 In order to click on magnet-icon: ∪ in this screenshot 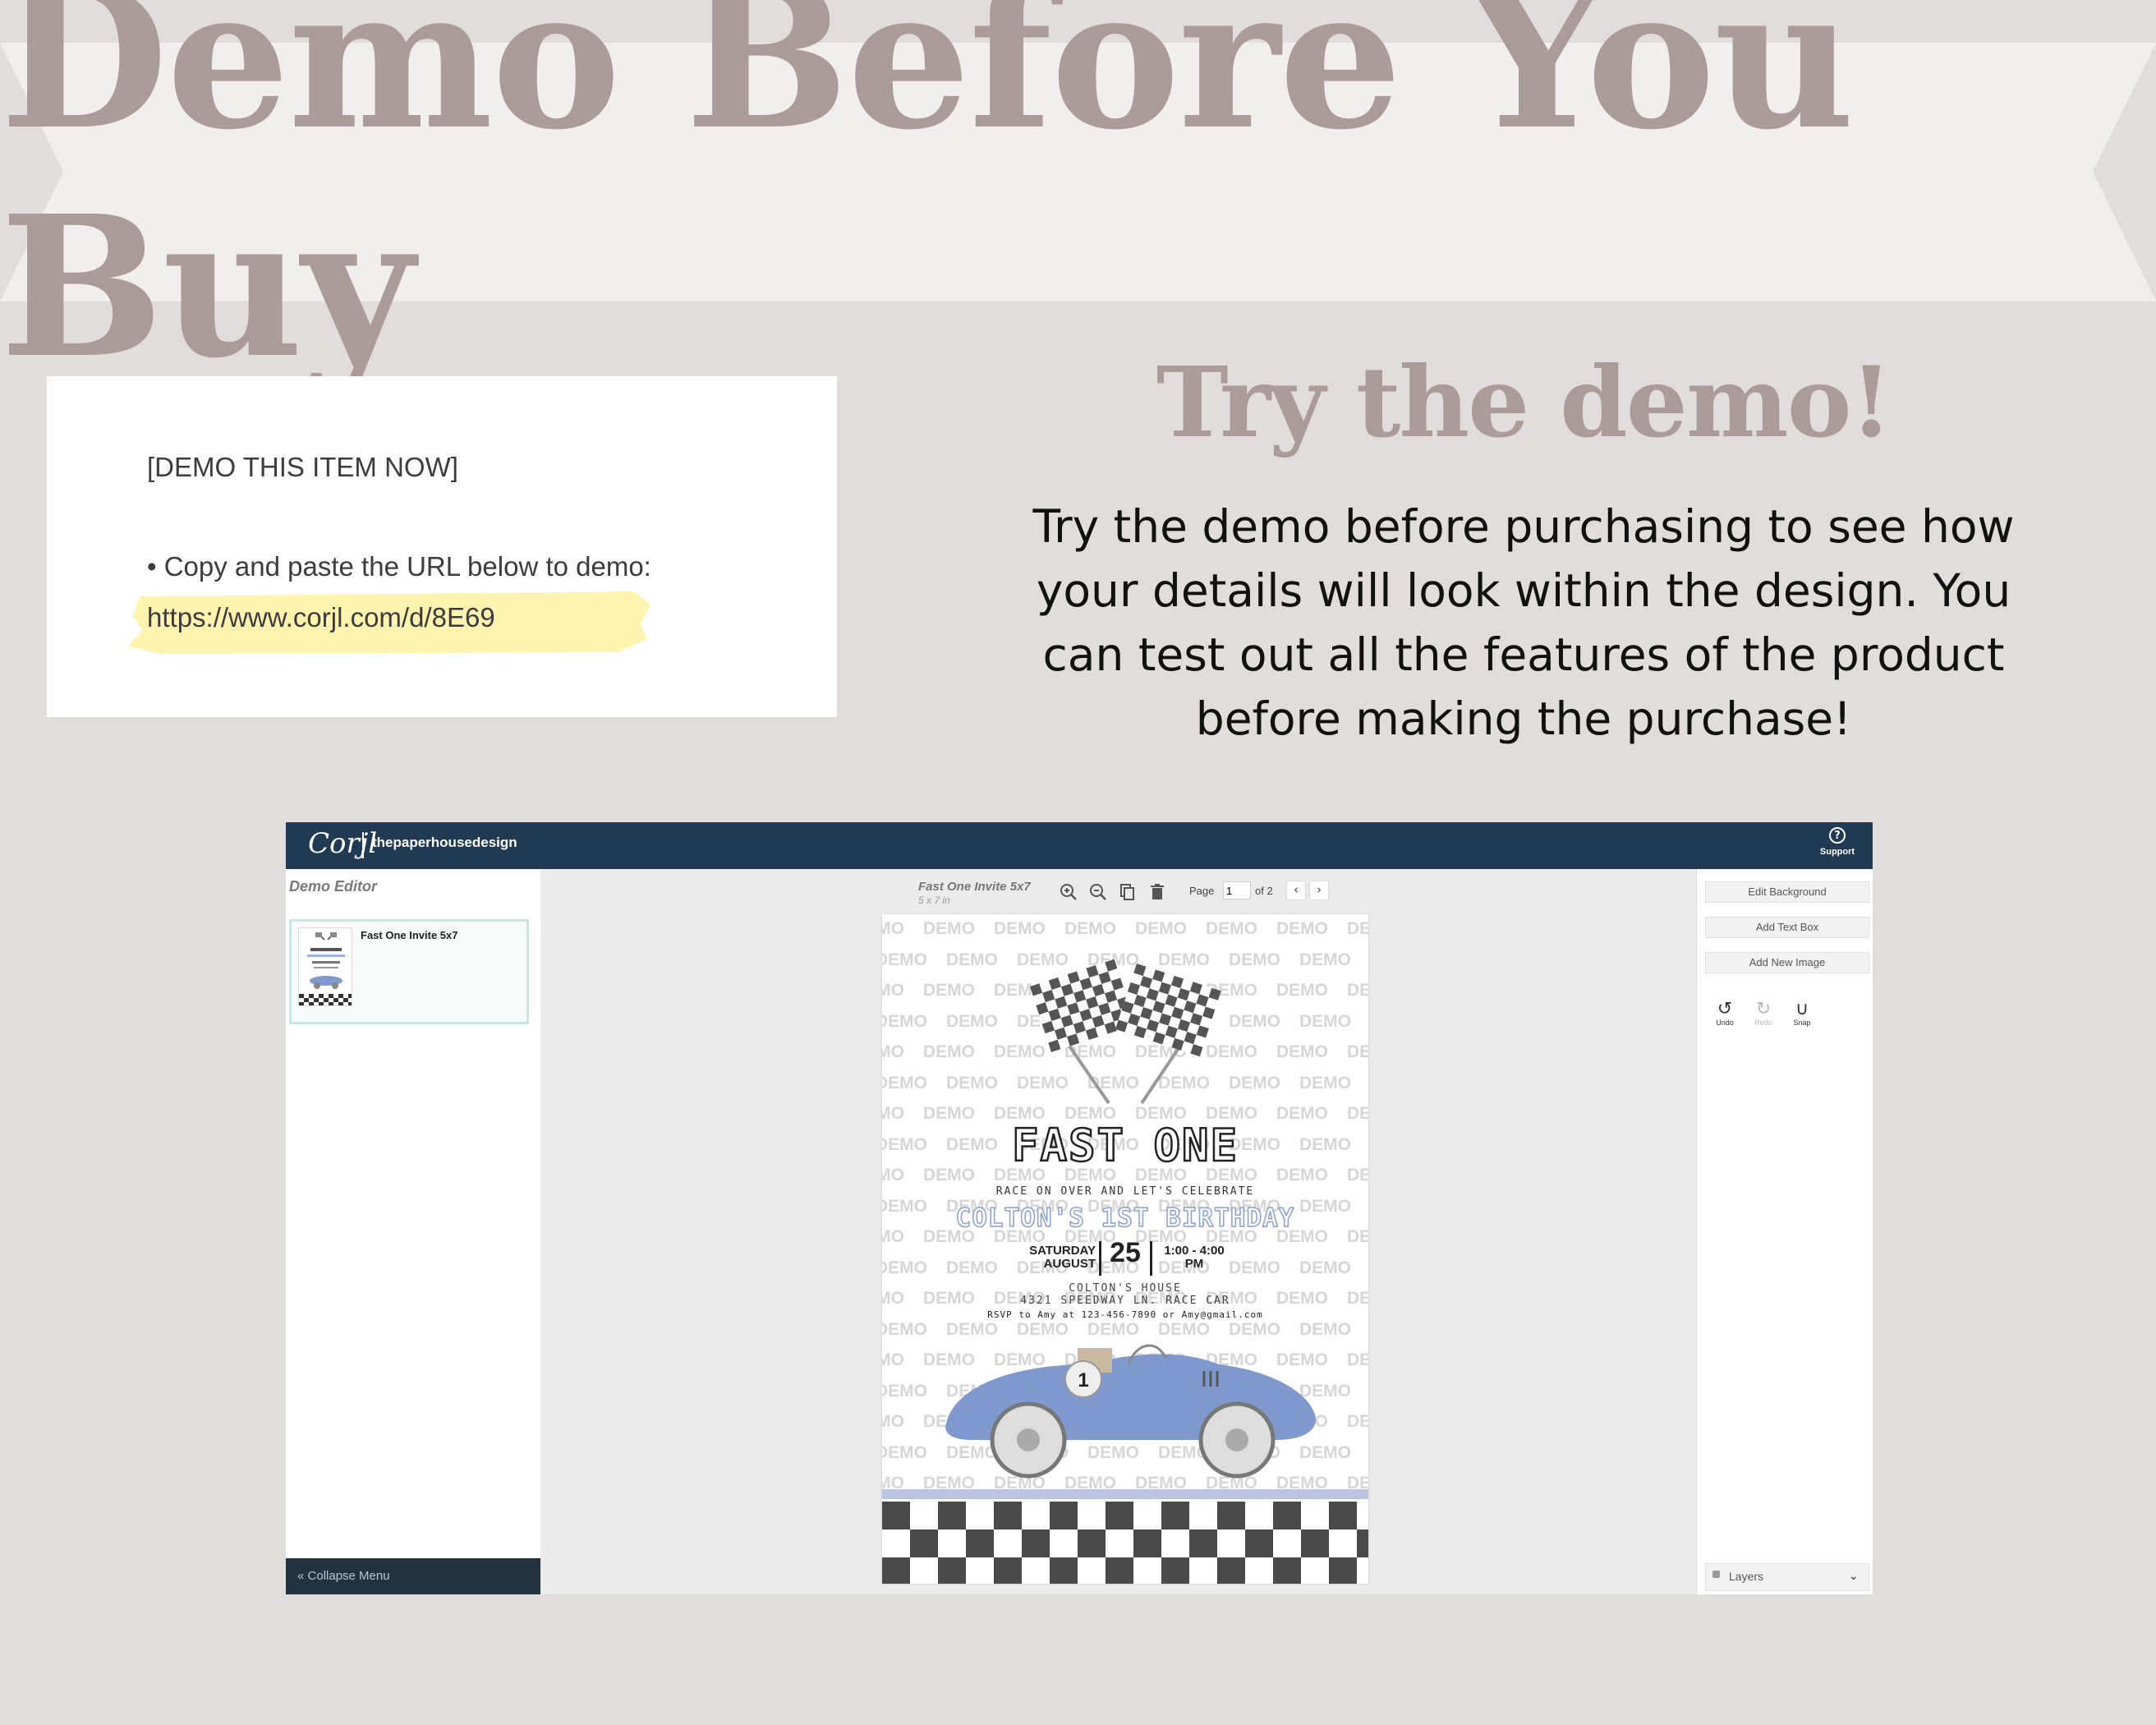, I will do `click(1802, 1009)`.